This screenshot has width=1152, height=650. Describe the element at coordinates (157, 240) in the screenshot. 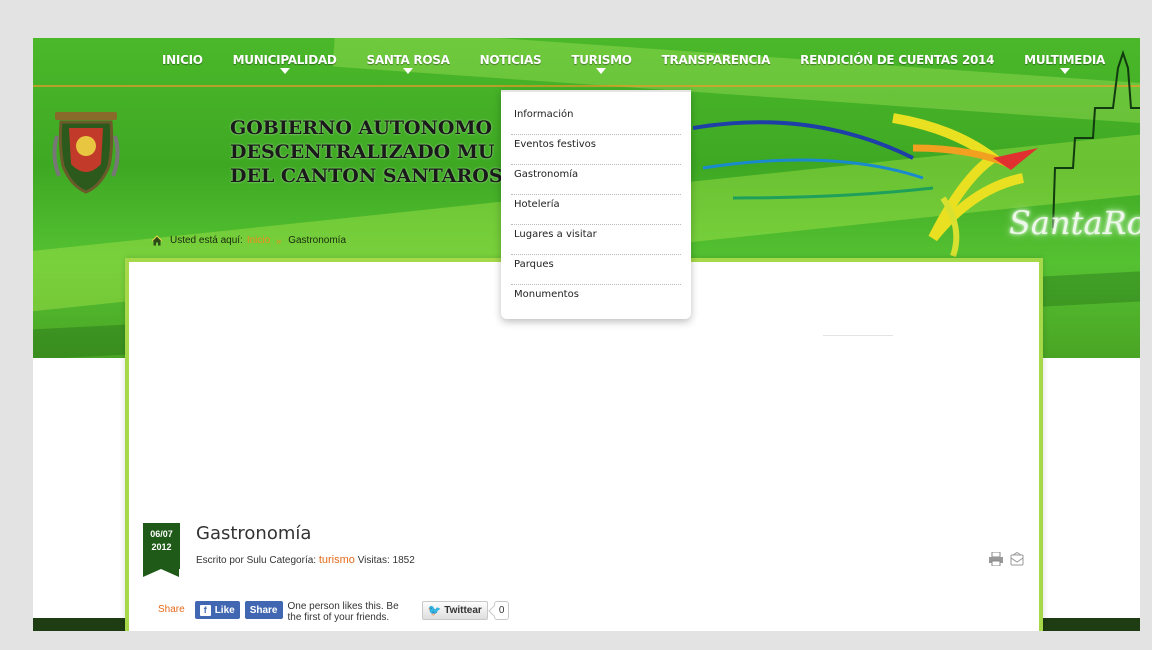

I see `home-icon` at that location.